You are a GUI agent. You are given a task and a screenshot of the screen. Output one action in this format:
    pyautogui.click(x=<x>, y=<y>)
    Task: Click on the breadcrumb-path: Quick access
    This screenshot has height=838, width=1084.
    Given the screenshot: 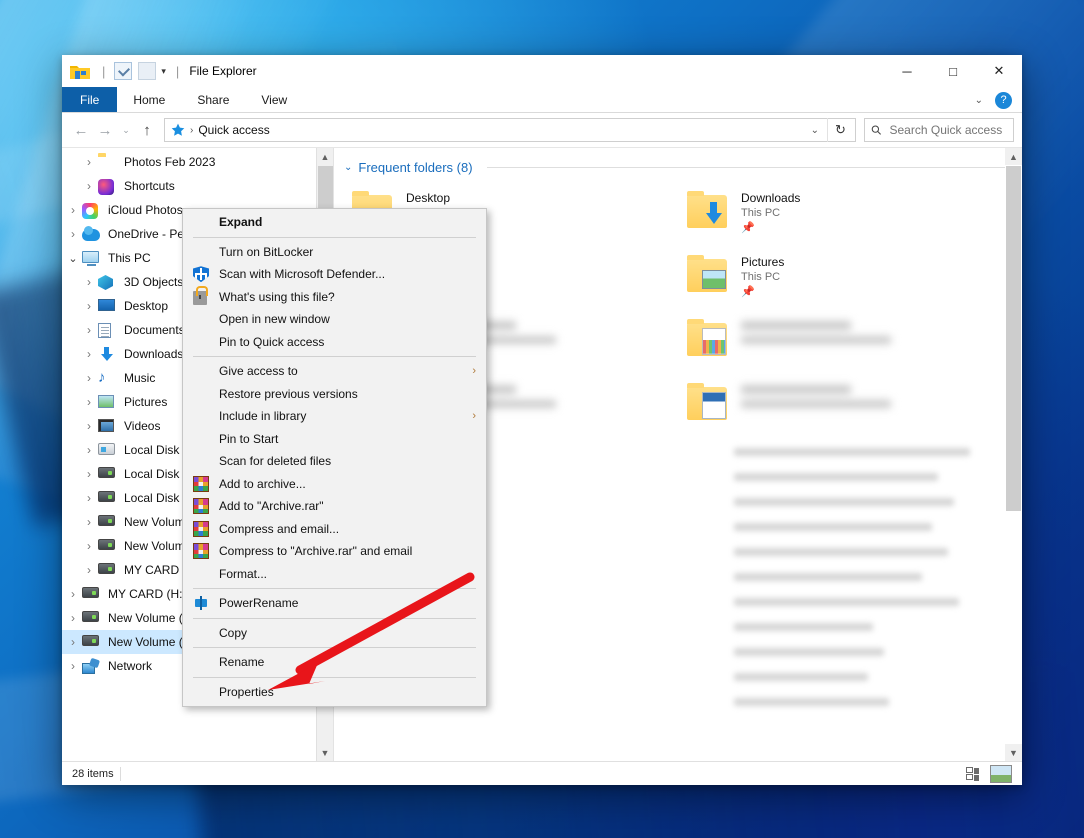 What is the action you would take?
    pyautogui.click(x=233, y=130)
    